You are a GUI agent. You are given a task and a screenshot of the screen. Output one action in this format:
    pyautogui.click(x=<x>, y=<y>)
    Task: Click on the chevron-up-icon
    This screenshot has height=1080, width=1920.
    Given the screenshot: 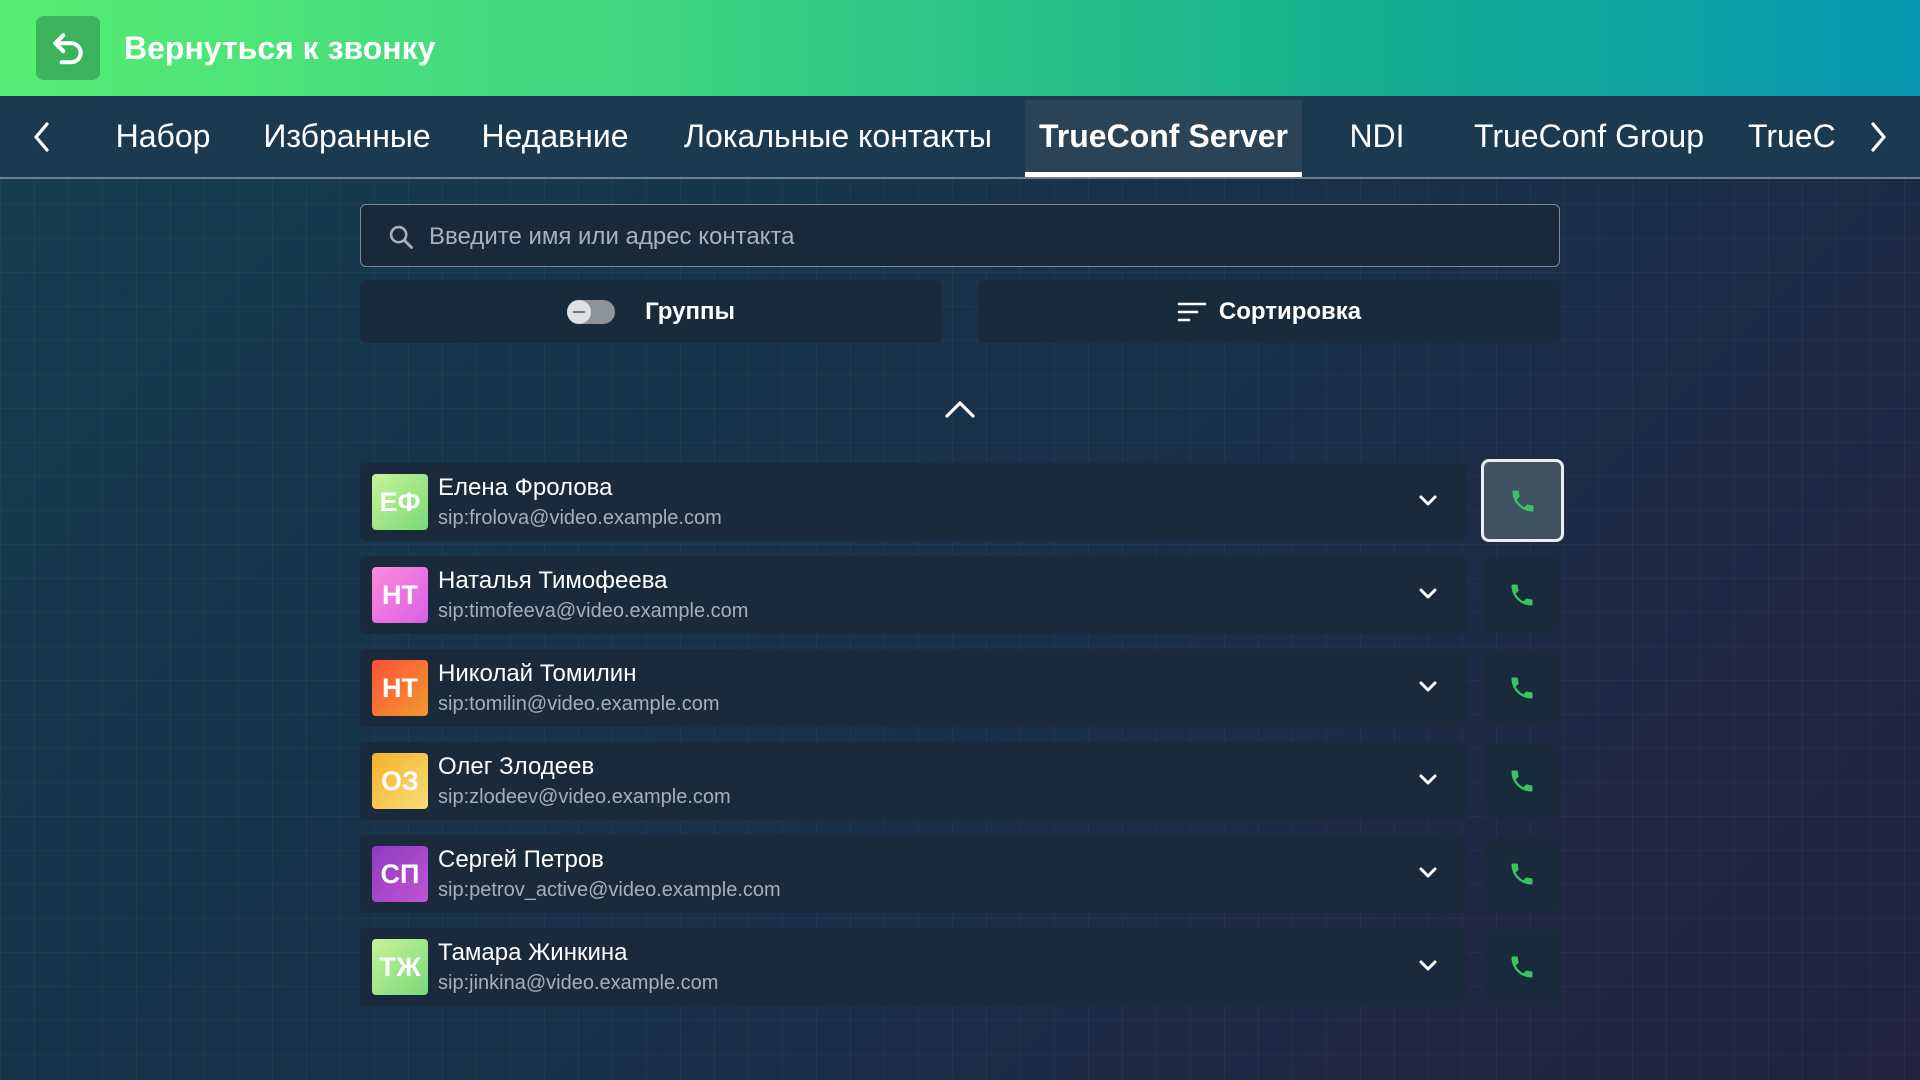 What is the action you would take?
    pyautogui.click(x=960, y=409)
    